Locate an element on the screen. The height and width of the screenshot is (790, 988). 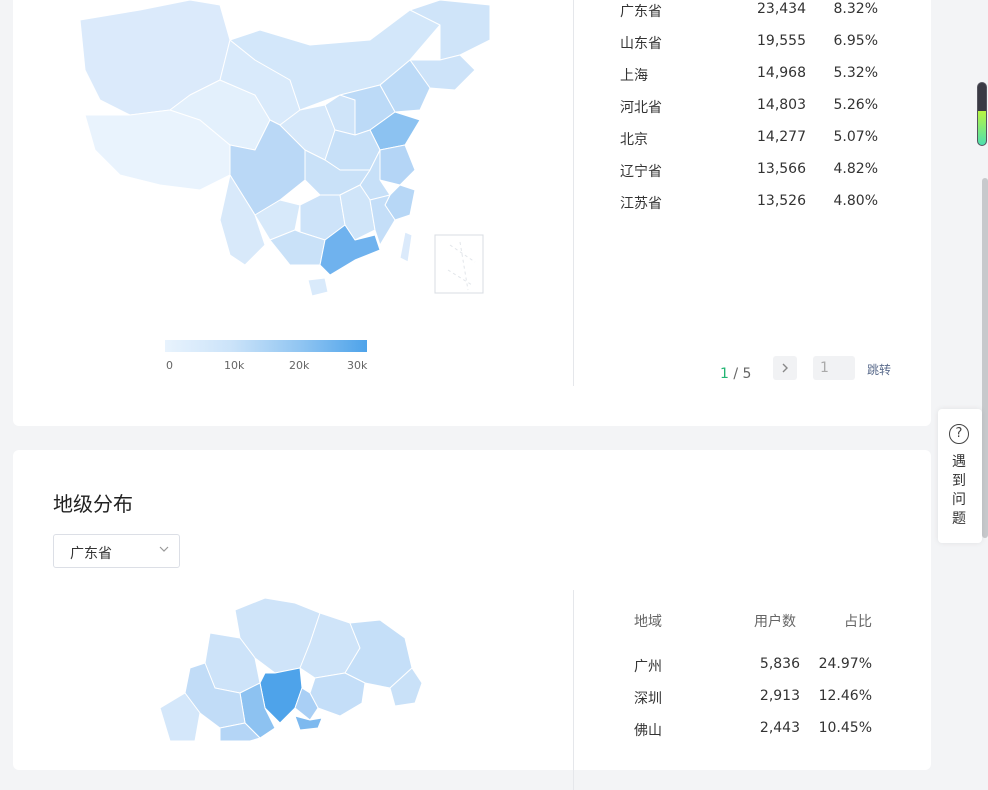
table-row: 广州 5,836 24.97% is located at coordinates (764, 672).